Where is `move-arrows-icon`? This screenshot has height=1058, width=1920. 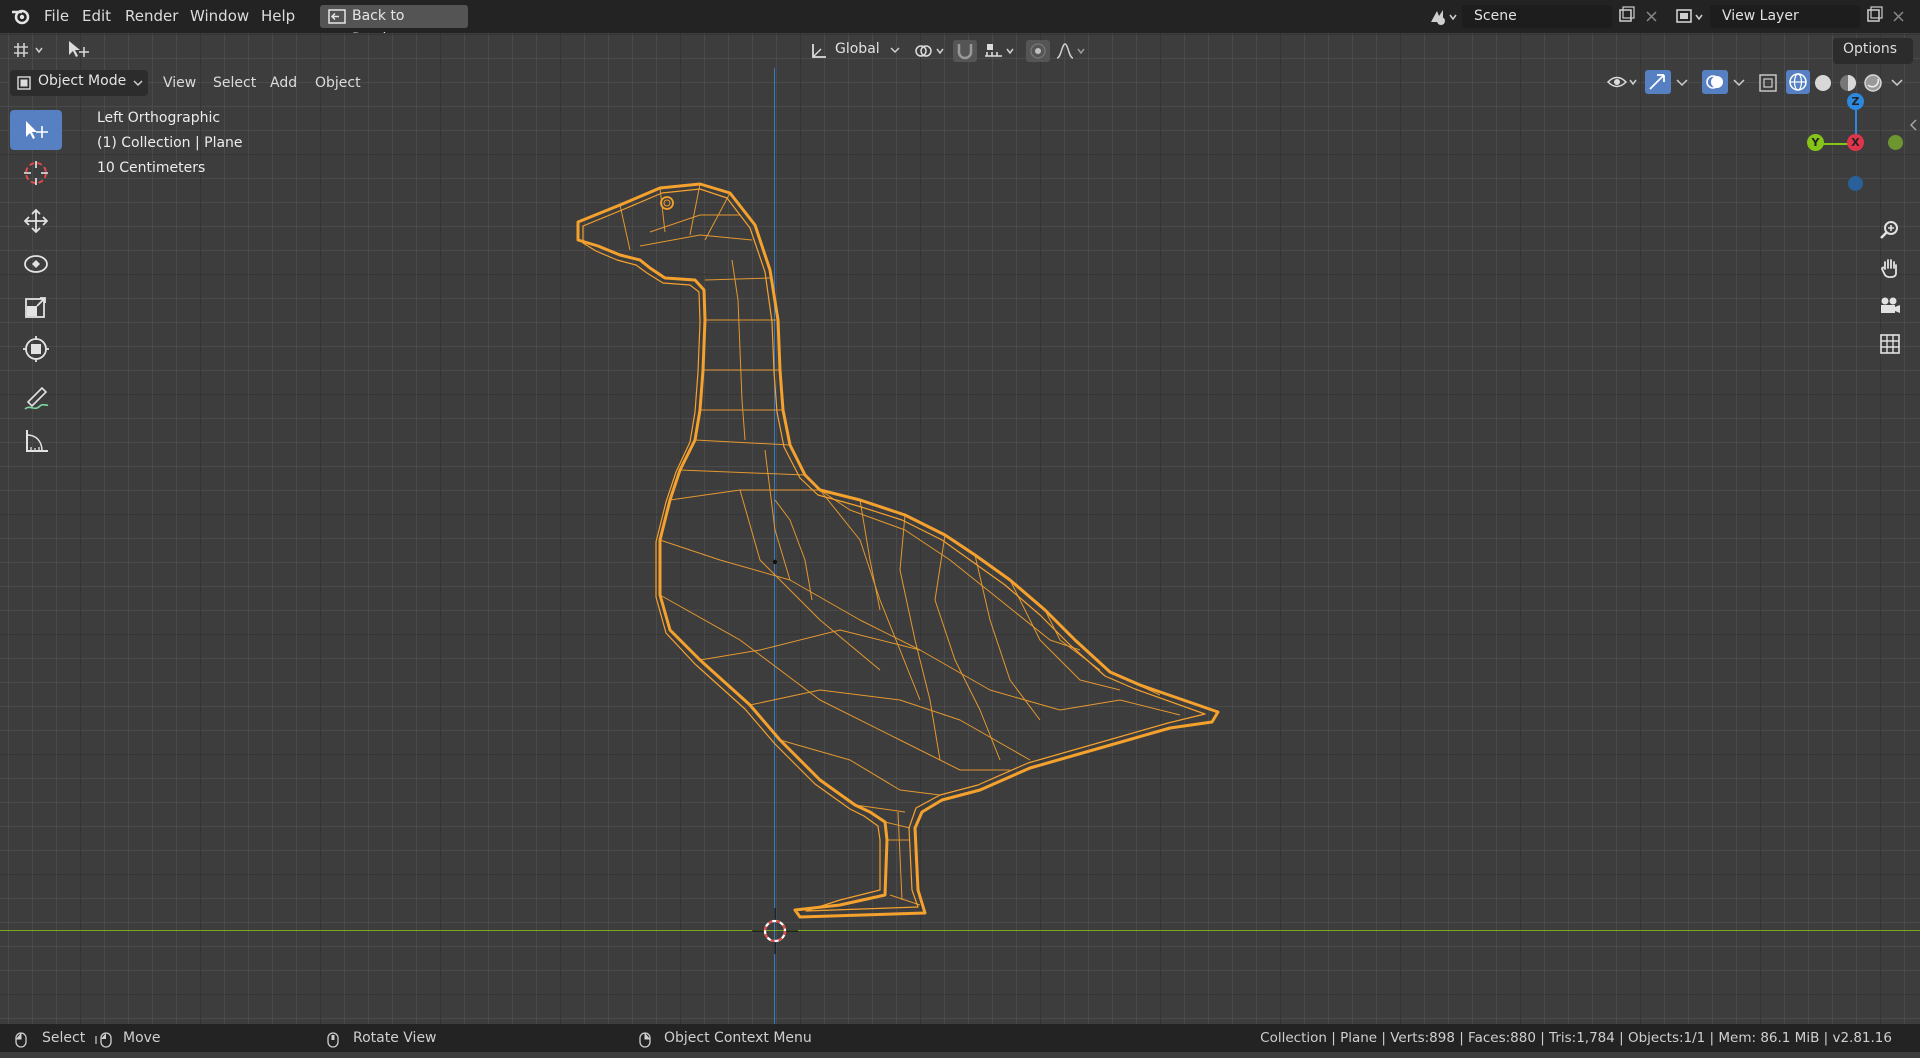 move-arrows-icon is located at coordinates (36, 223).